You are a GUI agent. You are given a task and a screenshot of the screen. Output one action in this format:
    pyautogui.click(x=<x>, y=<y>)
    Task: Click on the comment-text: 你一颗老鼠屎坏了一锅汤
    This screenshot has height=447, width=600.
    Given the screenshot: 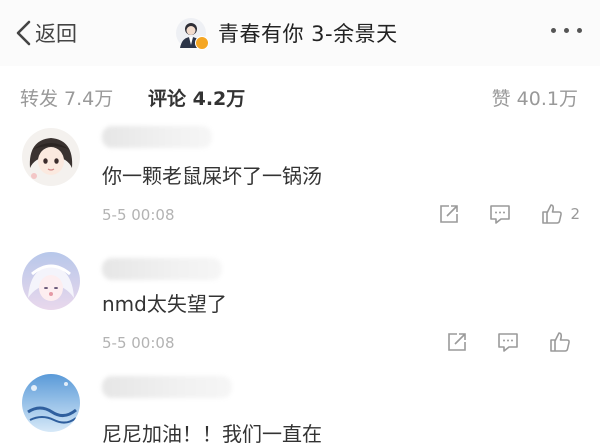 What is the action you would take?
    pyautogui.click(x=212, y=176)
    